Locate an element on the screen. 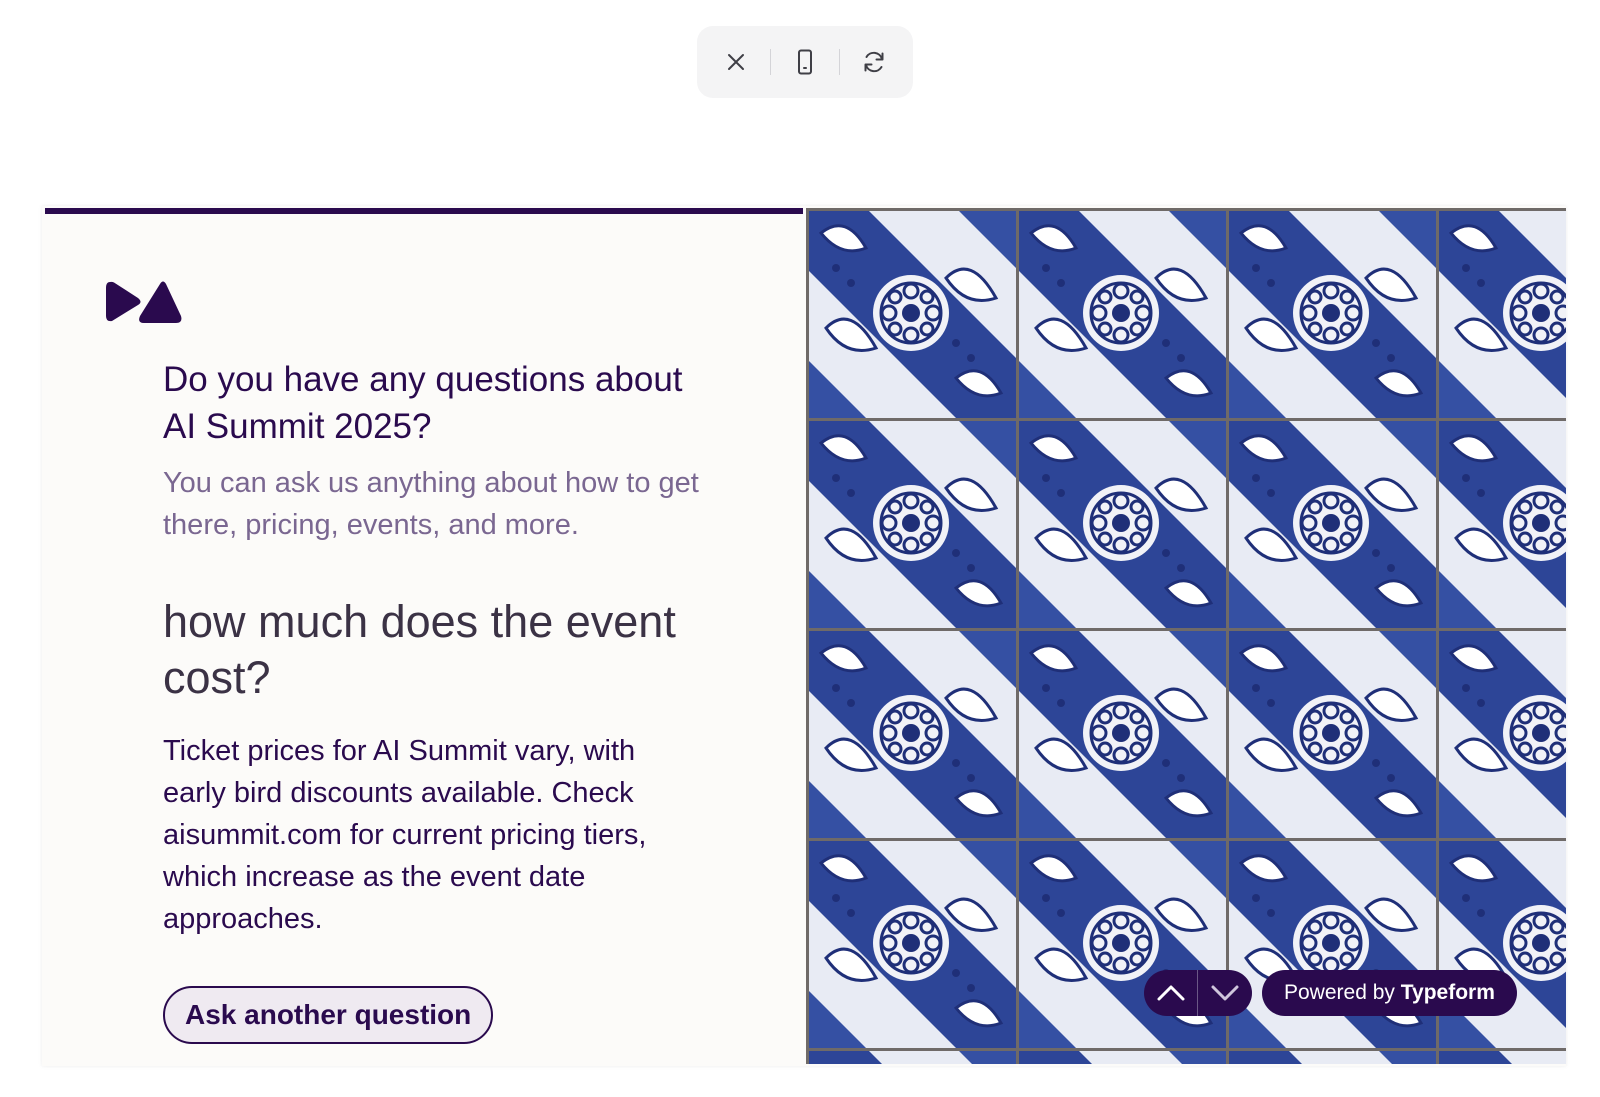  powered-by-label: Powered by is located at coordinates (1339, 992).